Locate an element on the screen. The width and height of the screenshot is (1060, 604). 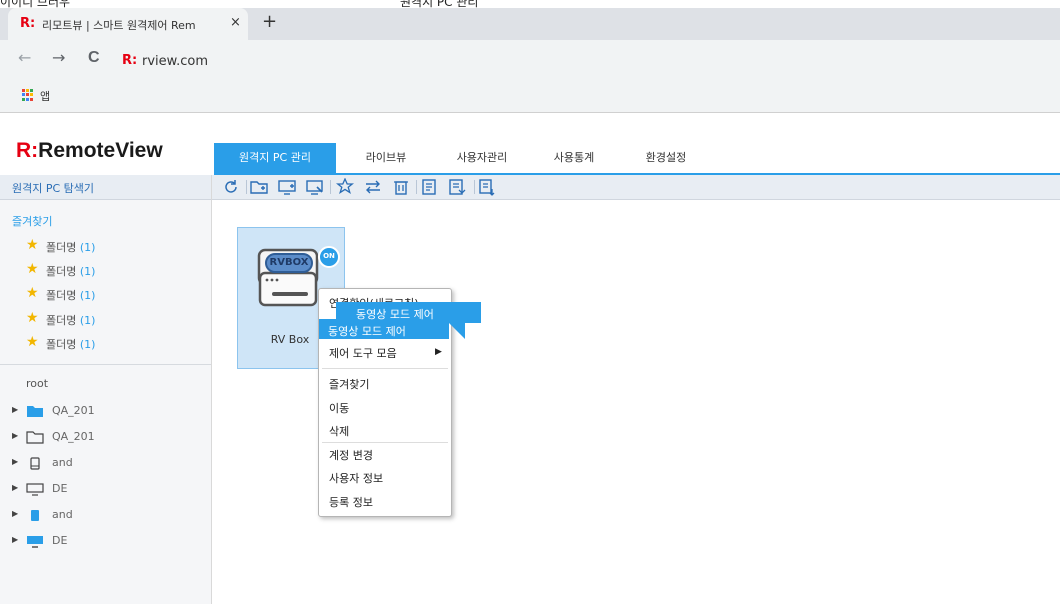
address-bar: R: rview.com is located at coordinates (581, 61).